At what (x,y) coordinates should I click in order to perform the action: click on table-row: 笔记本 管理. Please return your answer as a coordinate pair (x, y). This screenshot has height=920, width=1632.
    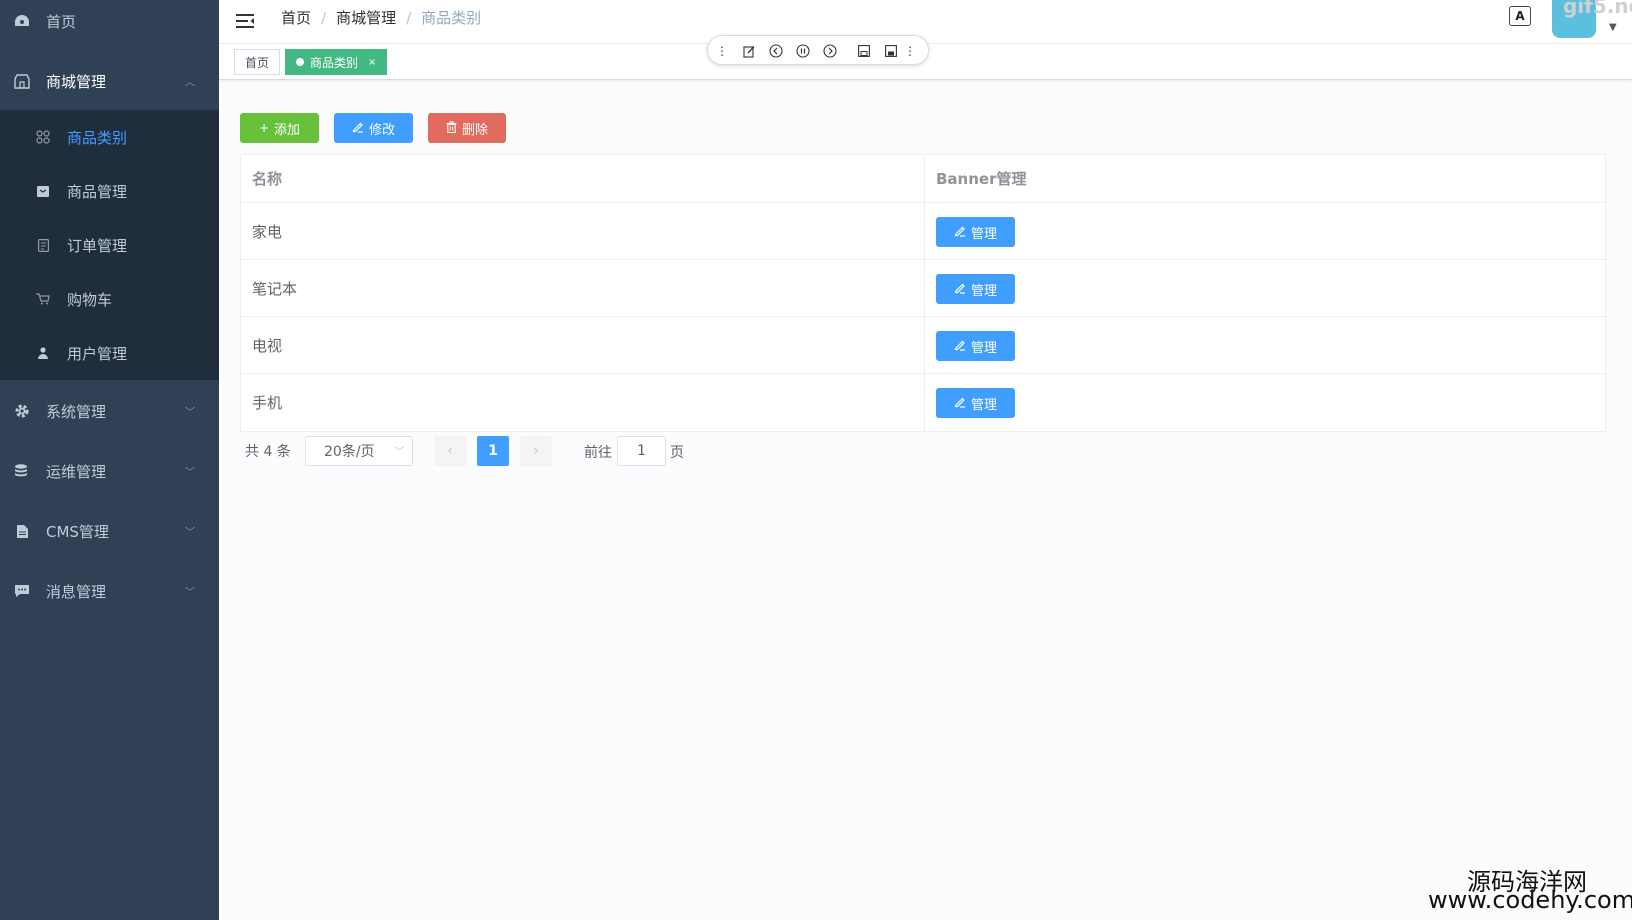
    Looking at the image, I should click on (924, 288).